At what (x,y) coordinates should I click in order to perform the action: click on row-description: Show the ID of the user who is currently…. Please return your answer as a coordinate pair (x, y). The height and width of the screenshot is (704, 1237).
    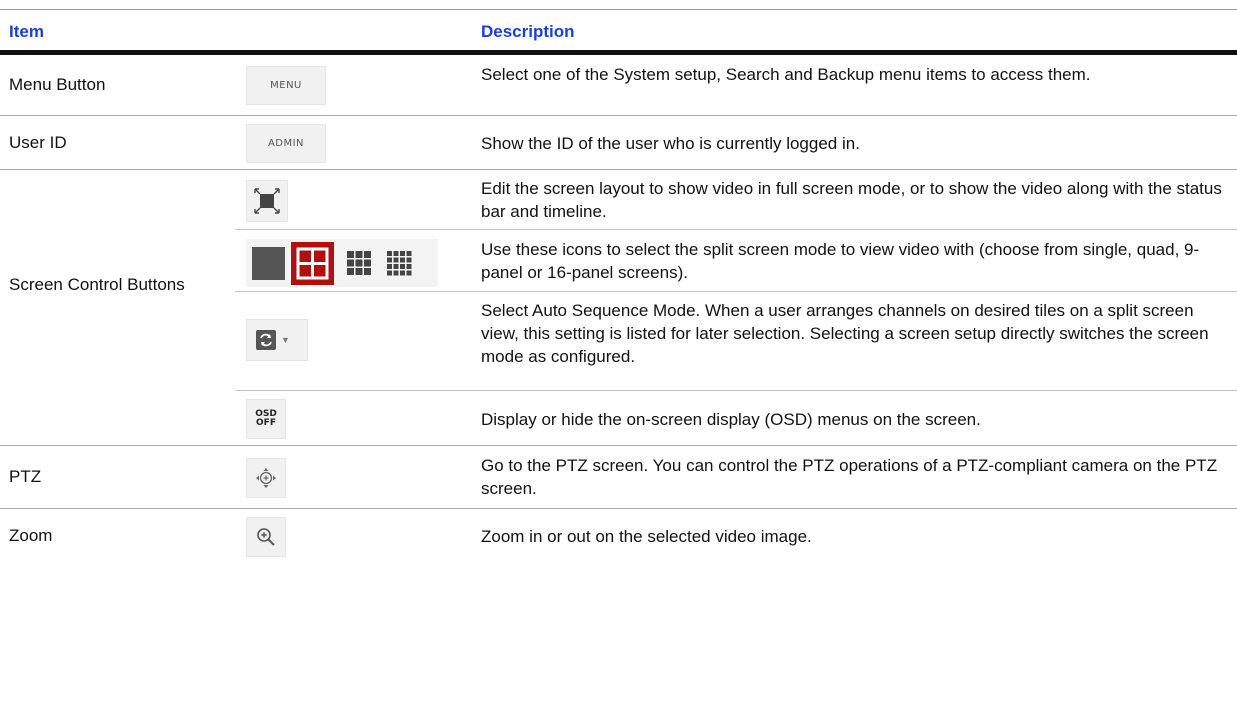
    Looking at the image, I should click on (670, 143).